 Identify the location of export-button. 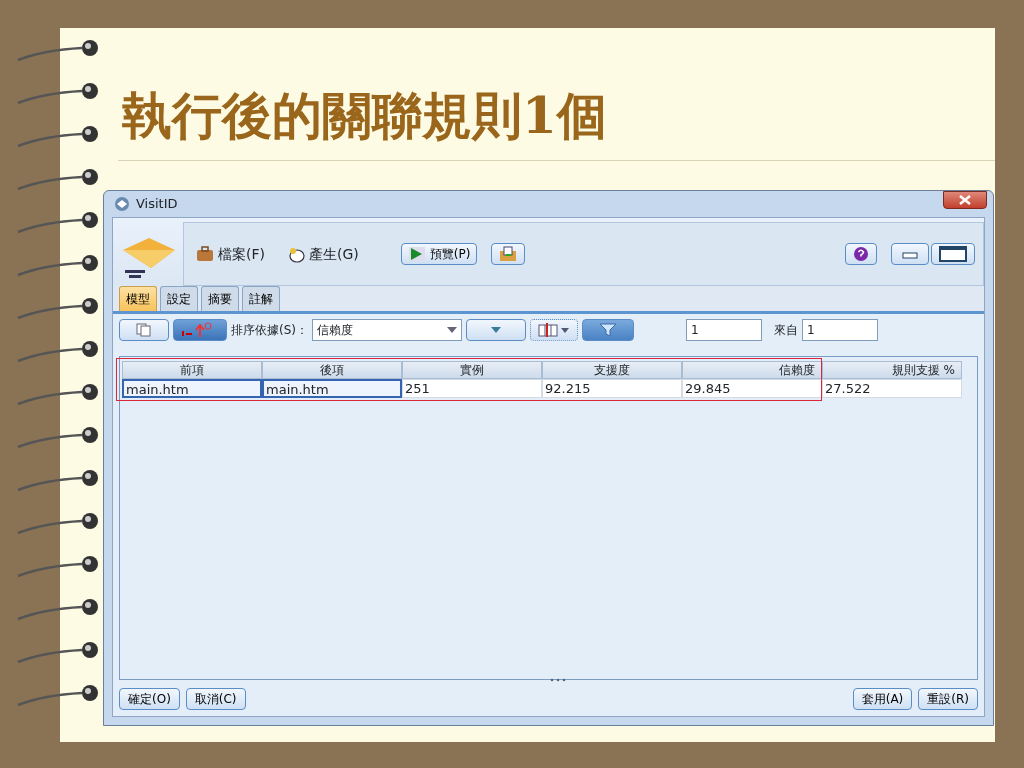
(508, 254).